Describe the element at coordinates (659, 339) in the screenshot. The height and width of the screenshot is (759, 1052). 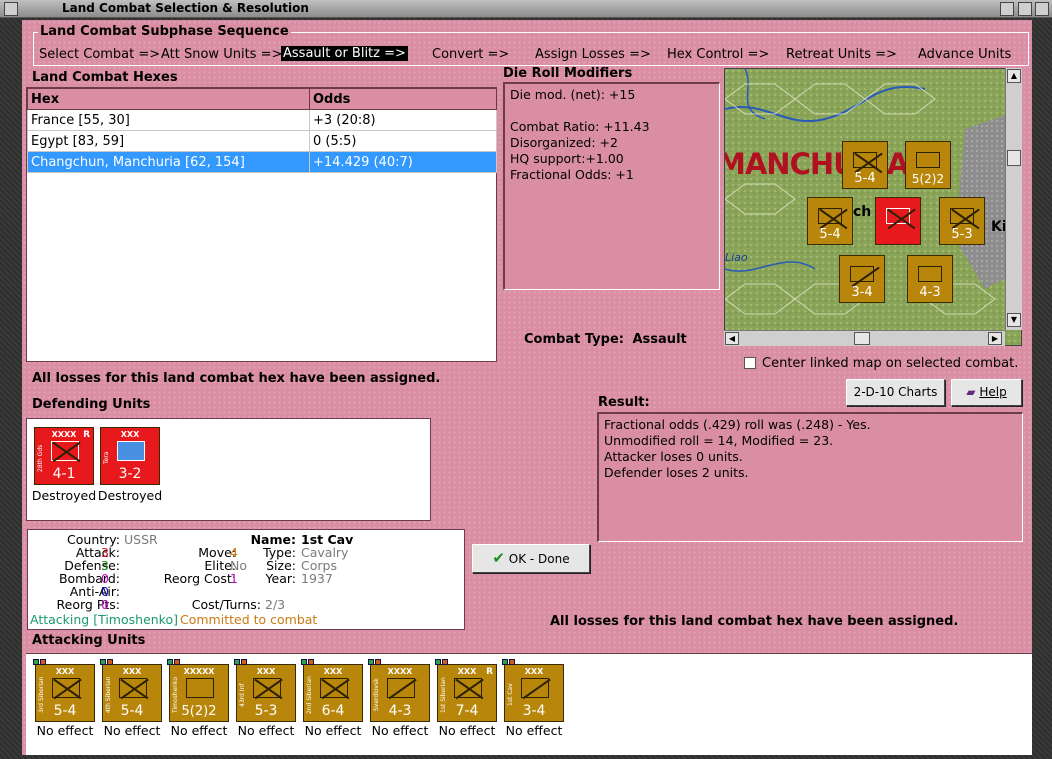
I see `combat-type-value: Assault` at that location.